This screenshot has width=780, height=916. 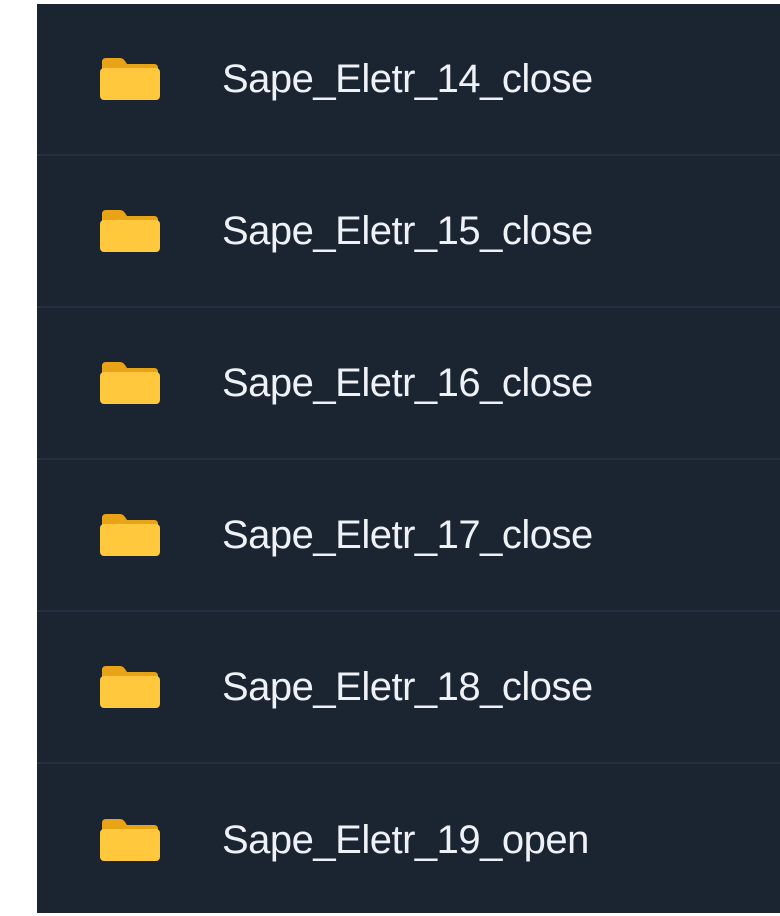 I want to click on folder-name: Sape_Eletr_15_close, so click(x=407, y=230).